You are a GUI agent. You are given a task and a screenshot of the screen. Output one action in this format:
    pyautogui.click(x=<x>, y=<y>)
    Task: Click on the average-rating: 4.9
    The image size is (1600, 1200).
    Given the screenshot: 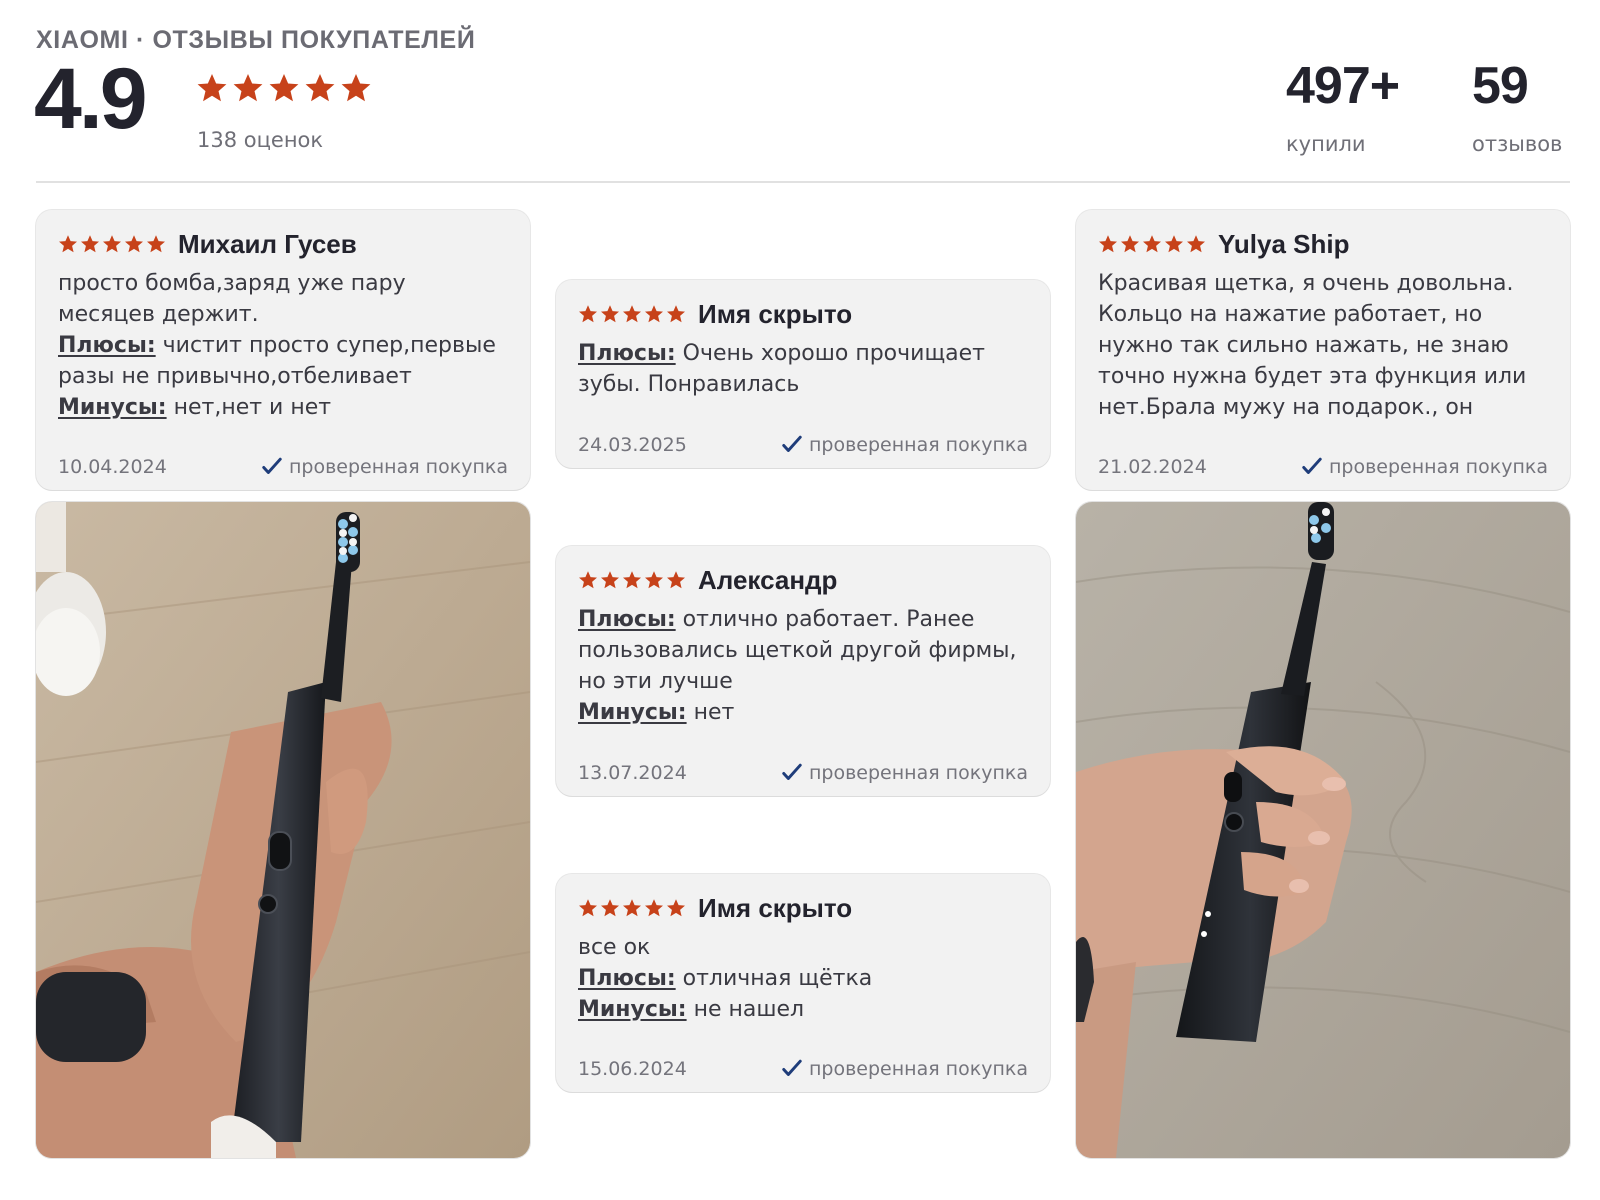 What is the action you would take?
    pyautogui.click(x=91, y=99)
    